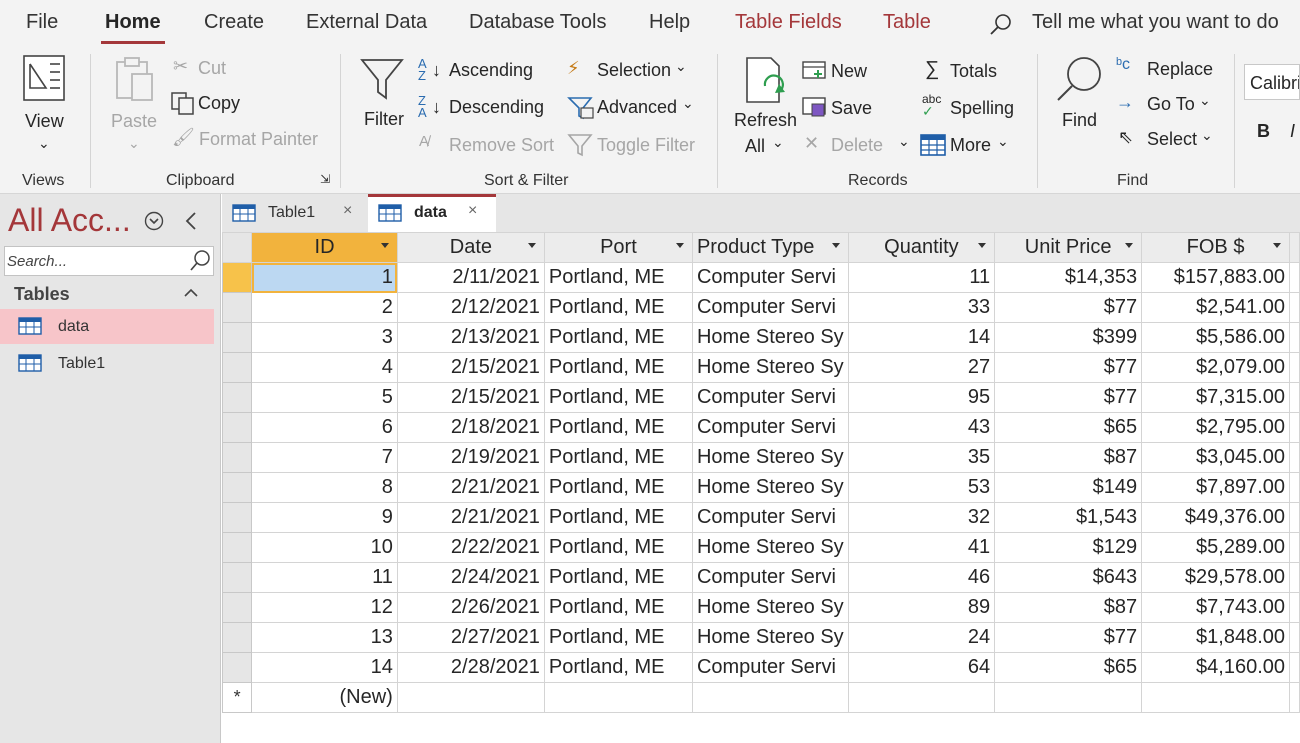 This screenshot has width=1300, height=743. I want to click on cell-date: 2/27/2021, so click(470, 637).